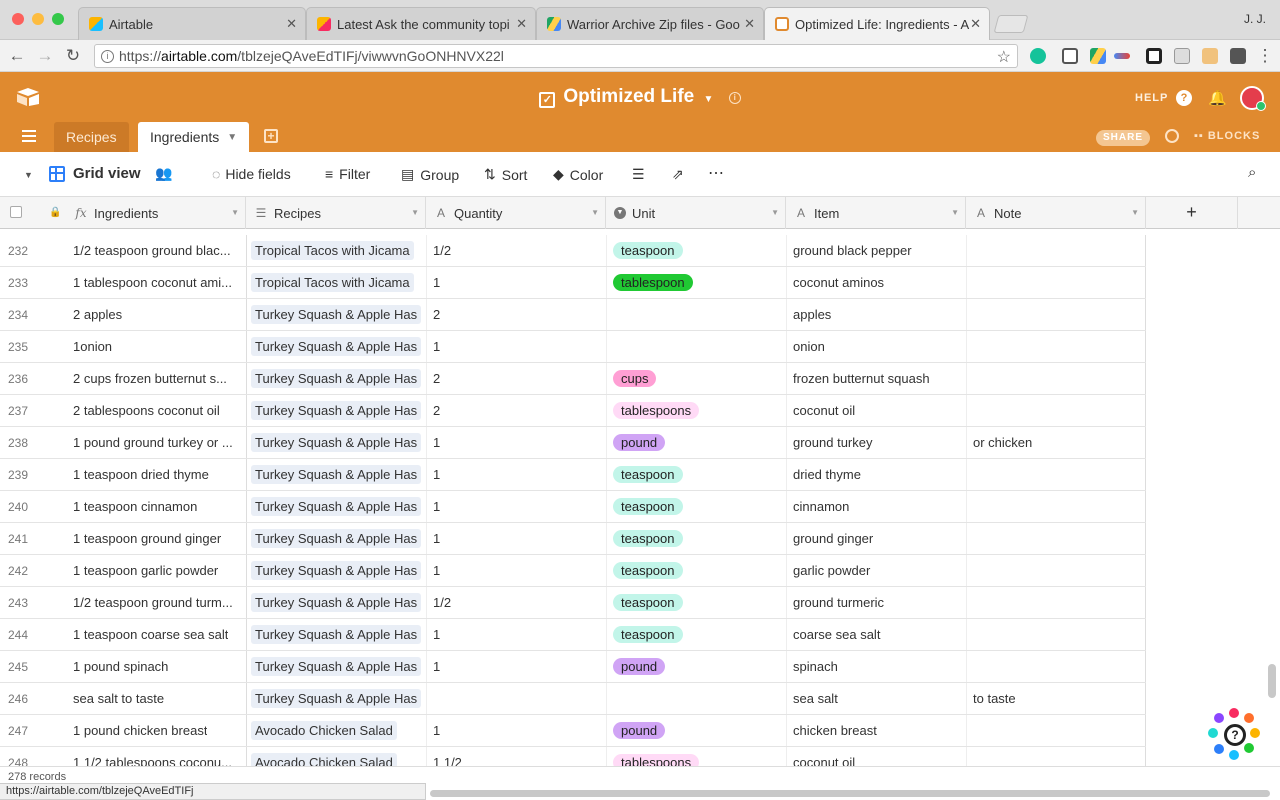 This screenshot has width=1280, height=800. I want to click on cell-unit: tablespoons, so click(696, 410).